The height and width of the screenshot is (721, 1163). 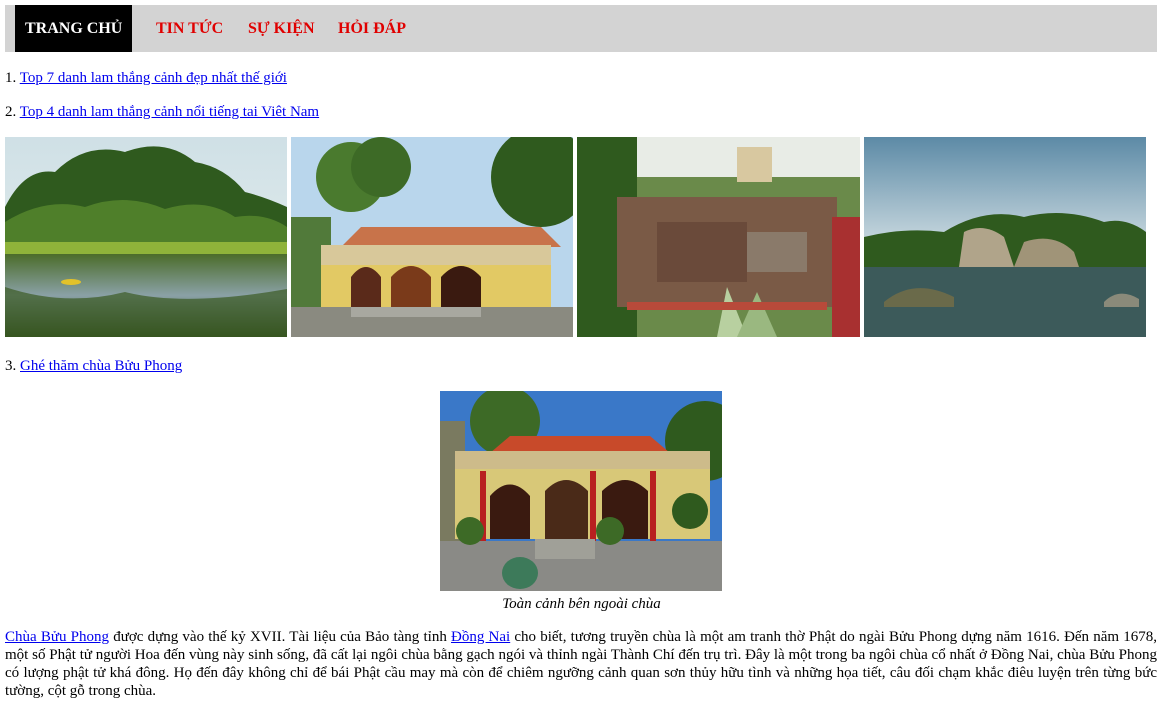 I want to click on article-item-3: 3. Ghé thăm chùa Bửu Phong, so click(x=93, y=366).